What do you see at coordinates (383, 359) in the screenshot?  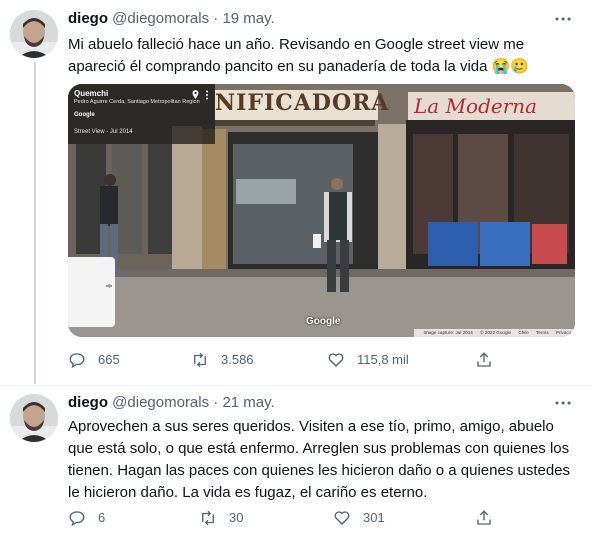 I see `like-count: 115,8 mil` at bounding box center [383, 359].